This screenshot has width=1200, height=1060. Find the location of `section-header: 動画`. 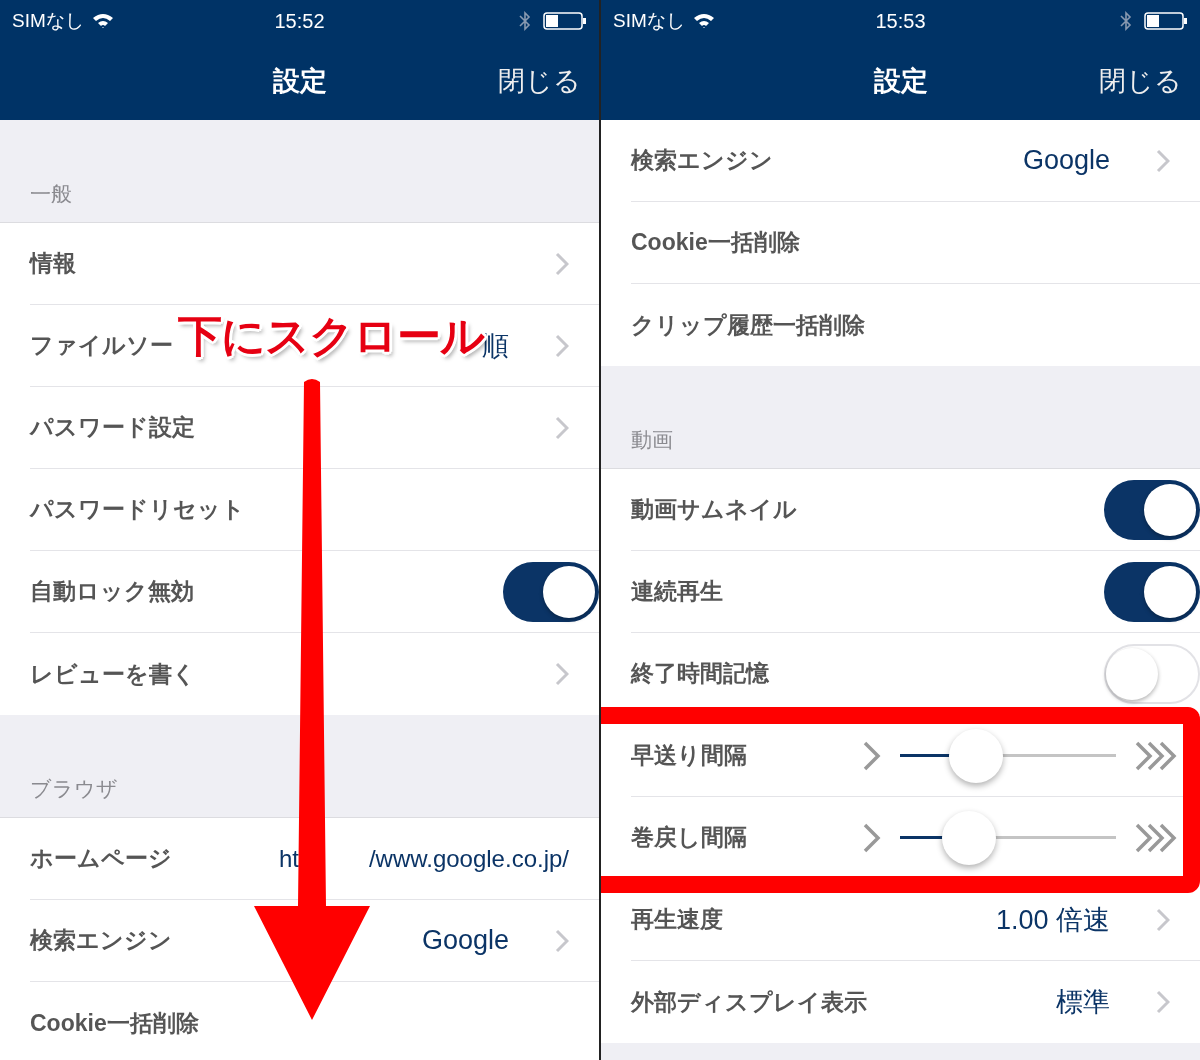

section-header: 動画 is located at coordinates (652, 440).